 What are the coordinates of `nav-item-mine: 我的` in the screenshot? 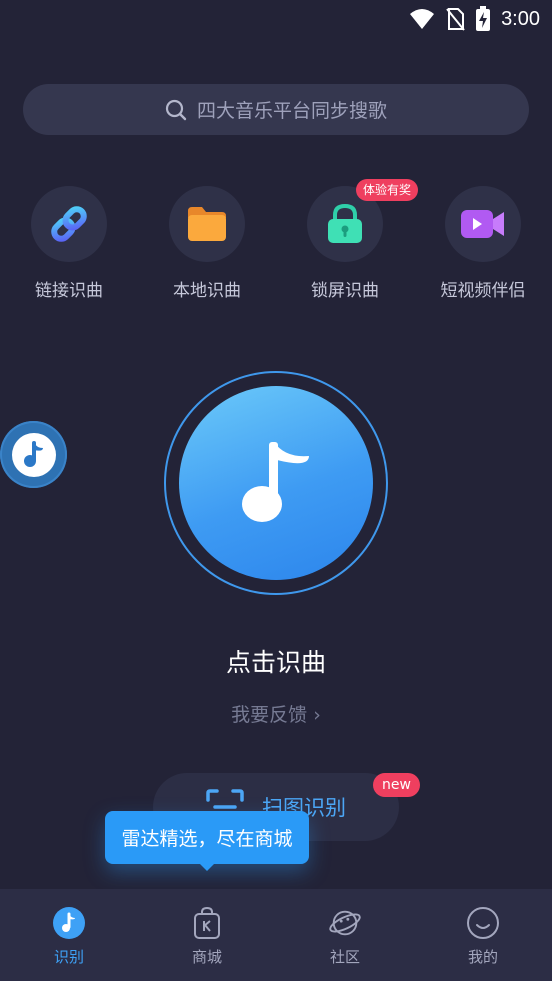 It's located at (483, 935).